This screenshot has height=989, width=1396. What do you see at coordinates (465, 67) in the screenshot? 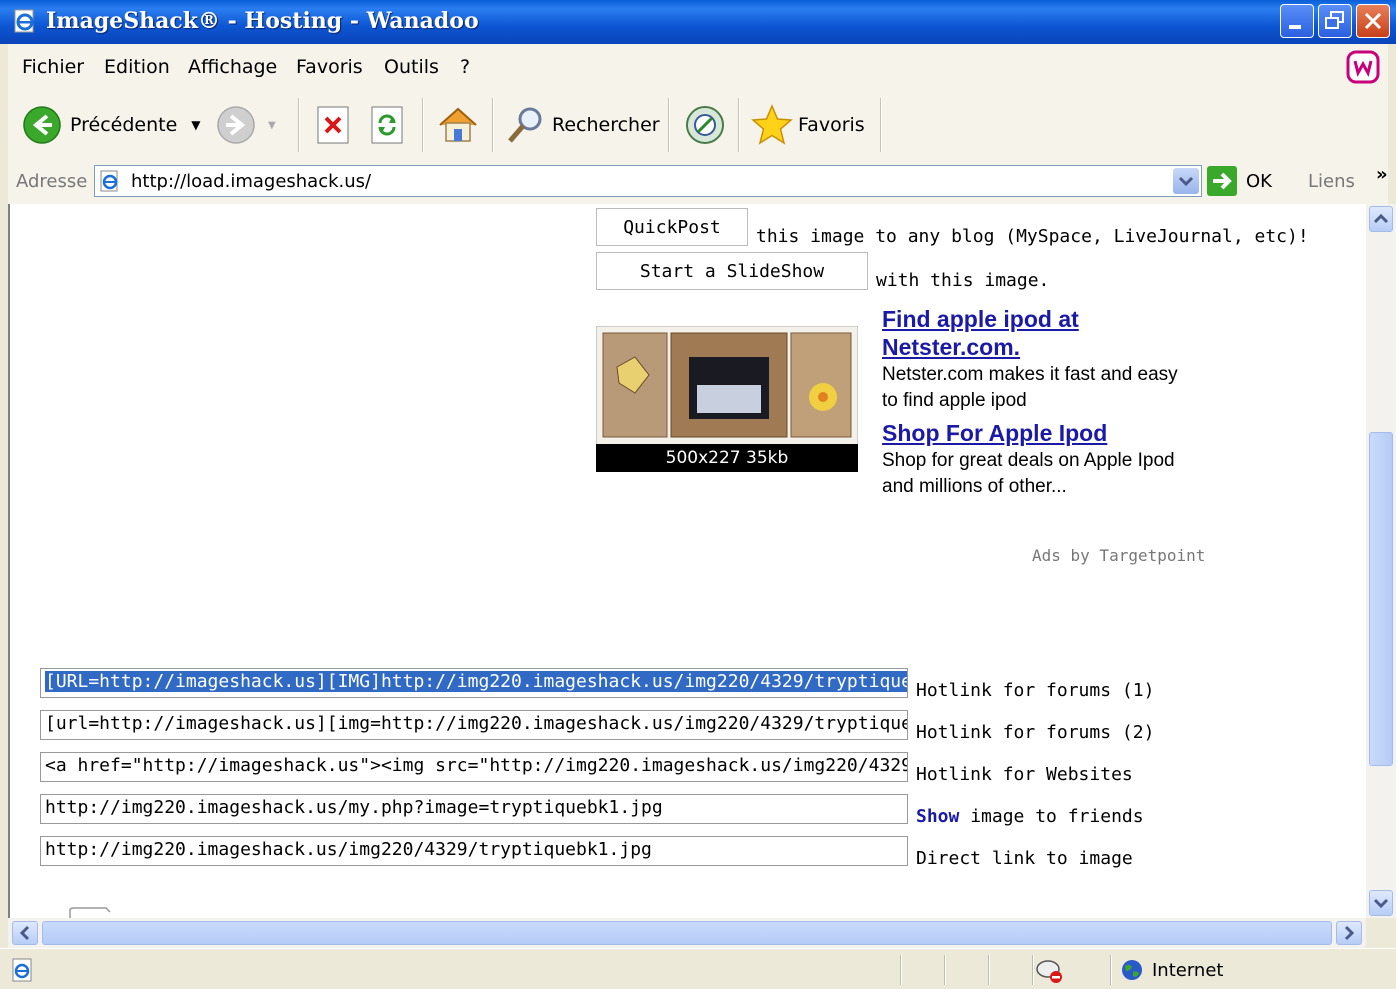
I see `menu-help: ?` at bounding box center [465, 67].